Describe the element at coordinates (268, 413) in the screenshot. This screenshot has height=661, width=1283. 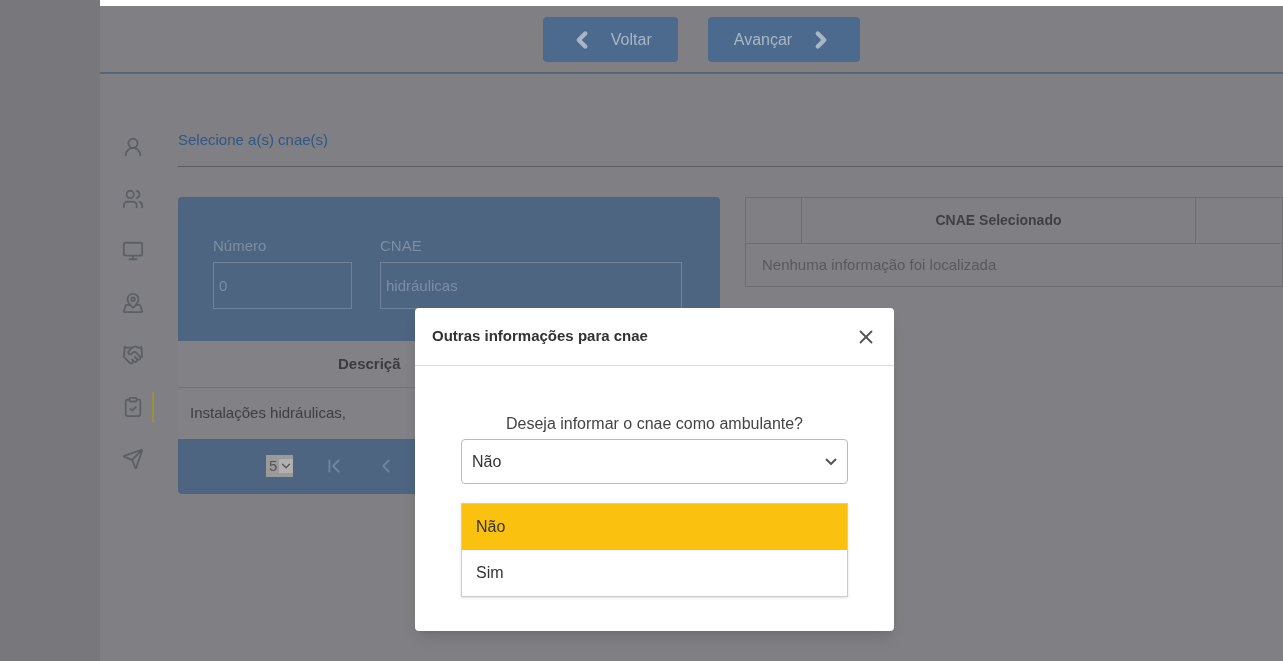
I see `table-cell-text: Instalações hidráulicas,` at that location.